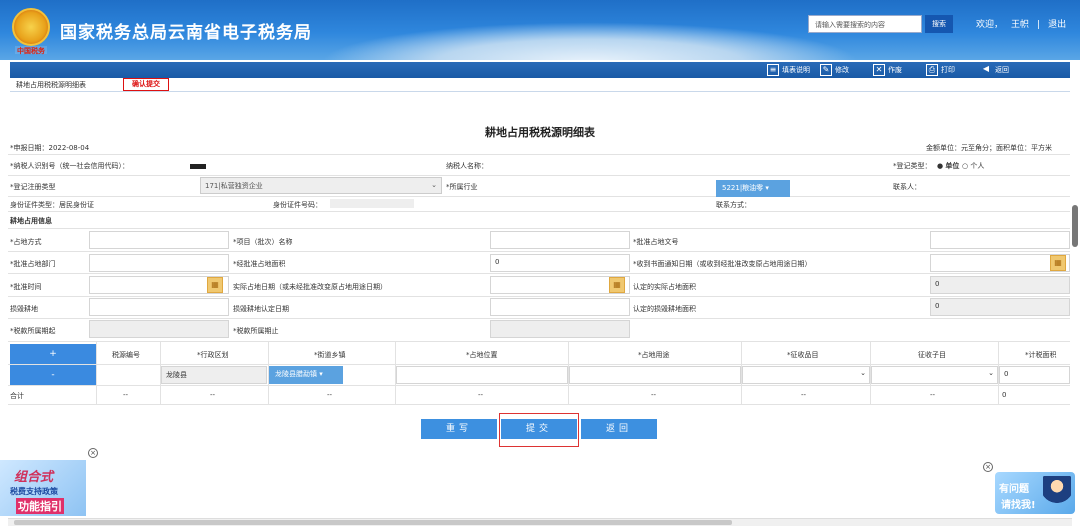  I want to click on damage-land-input, so click(159, 307).